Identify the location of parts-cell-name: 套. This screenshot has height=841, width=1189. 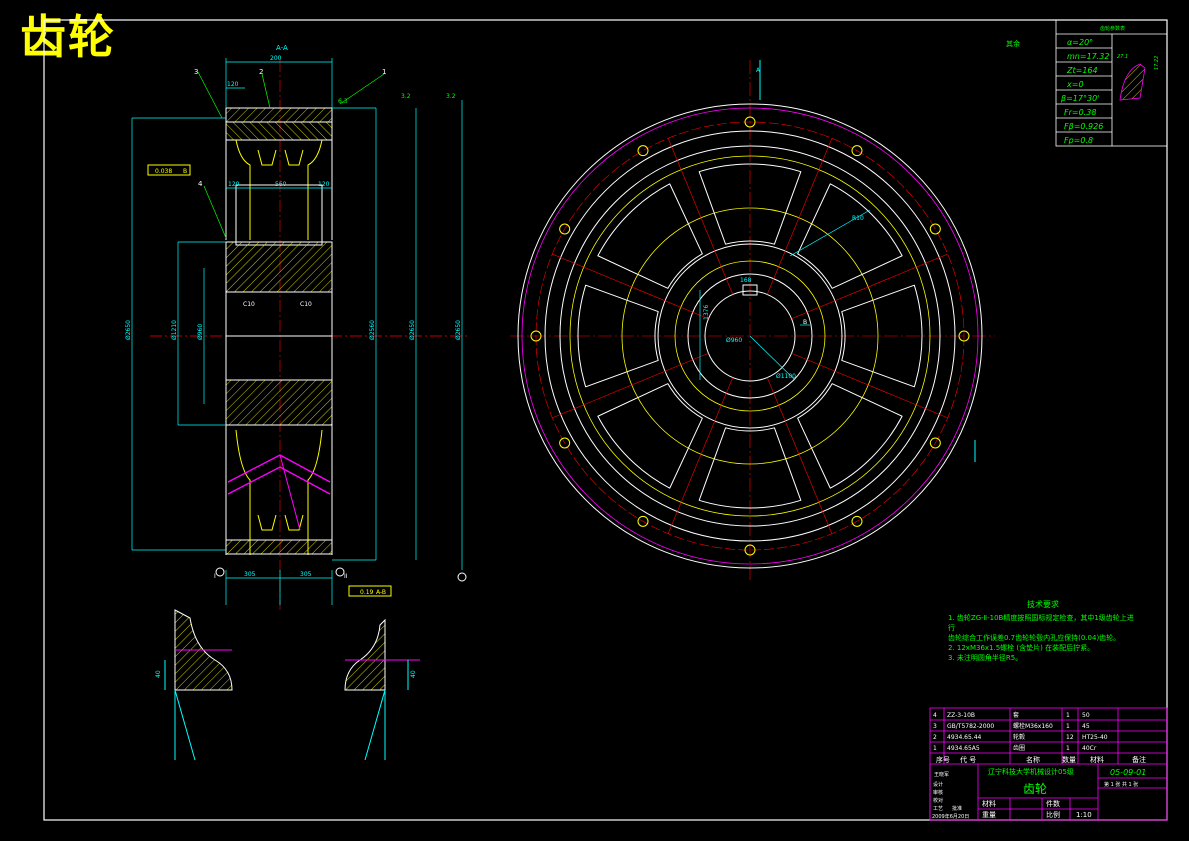
(1016, 715).